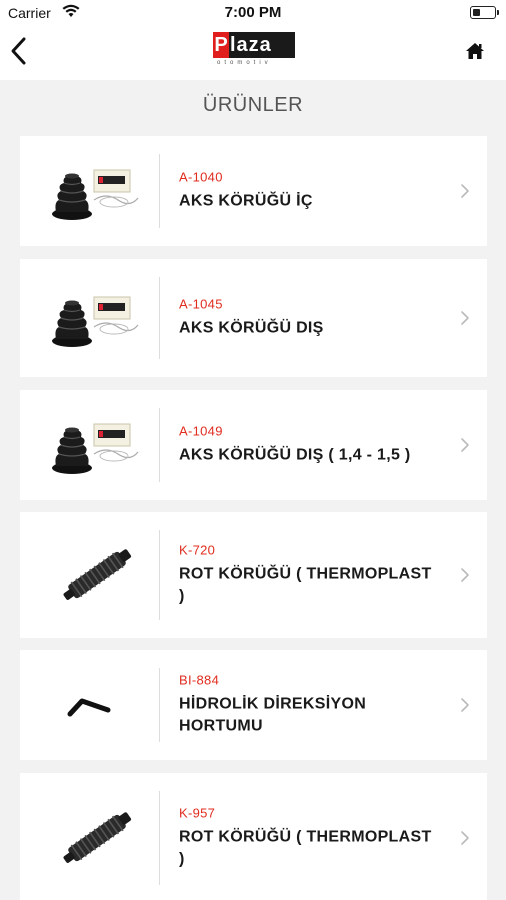 The width and height of the screenshot is (506, 900). What do you see at coordinates (199, 680) in the screenshot?
I see `product-code: BI-884` at bounding box center [199, 680].